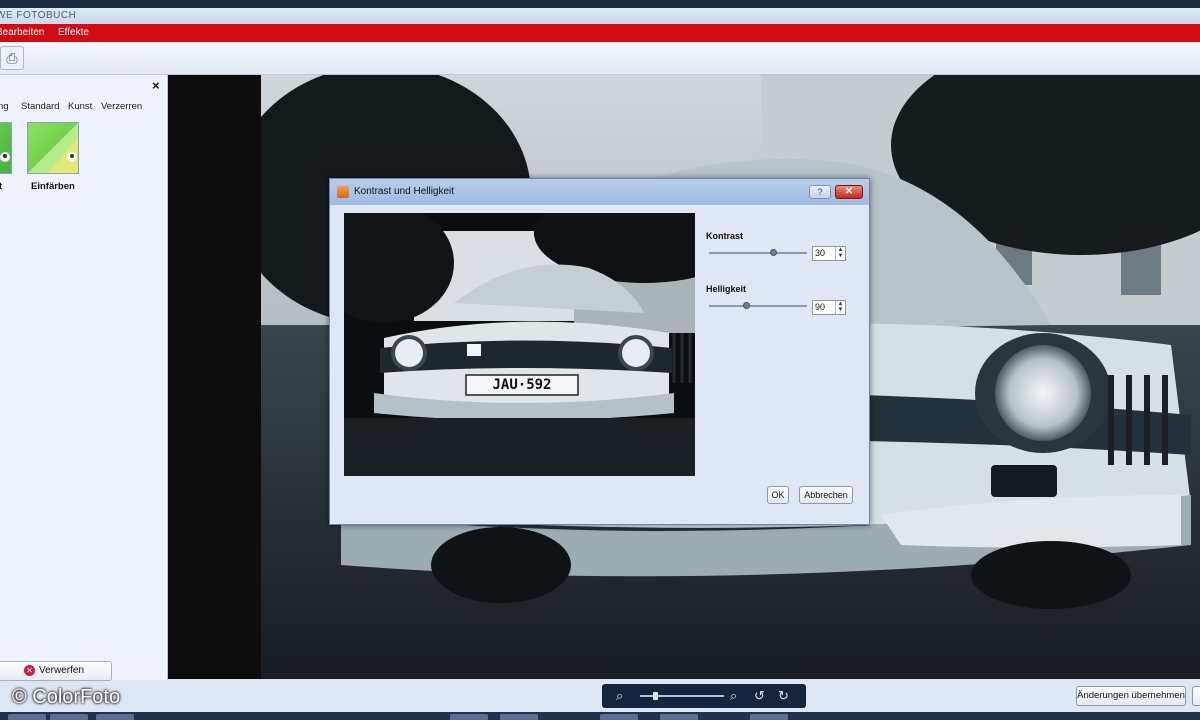 The image size is (1200, 720). Describe the element at coordinates (849, 192) in the screenshot. I see `close-dialog-button: ✕` at that location.